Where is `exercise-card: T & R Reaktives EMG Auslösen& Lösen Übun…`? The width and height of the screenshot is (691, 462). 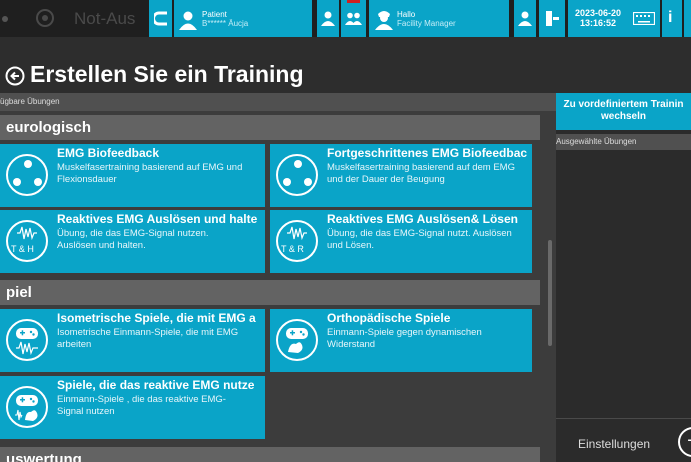
exercise-card: T & R Reaktives EMG Auslösen& Lösen Übun… is located at coordinates (401, 241).